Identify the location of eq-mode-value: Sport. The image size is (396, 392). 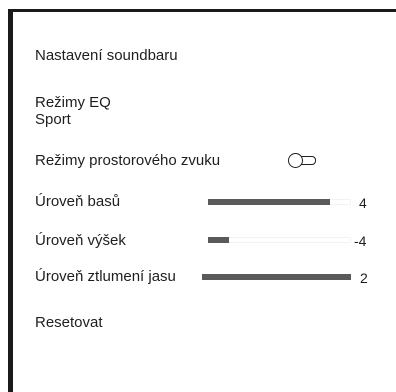
(53, 119).